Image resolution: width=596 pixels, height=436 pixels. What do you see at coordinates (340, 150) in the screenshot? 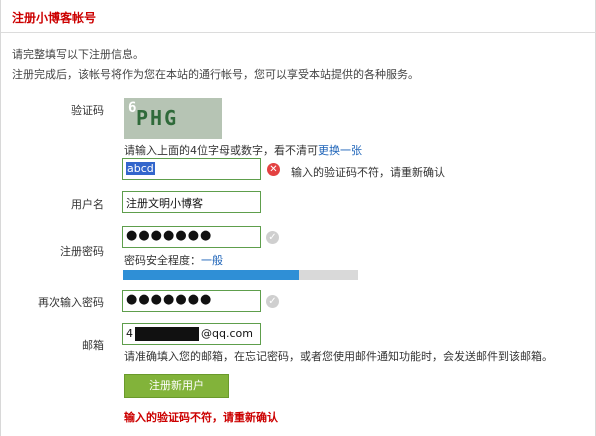
I see `captcha-refresh-link: 更换一张` at bounding box center [340, 150].